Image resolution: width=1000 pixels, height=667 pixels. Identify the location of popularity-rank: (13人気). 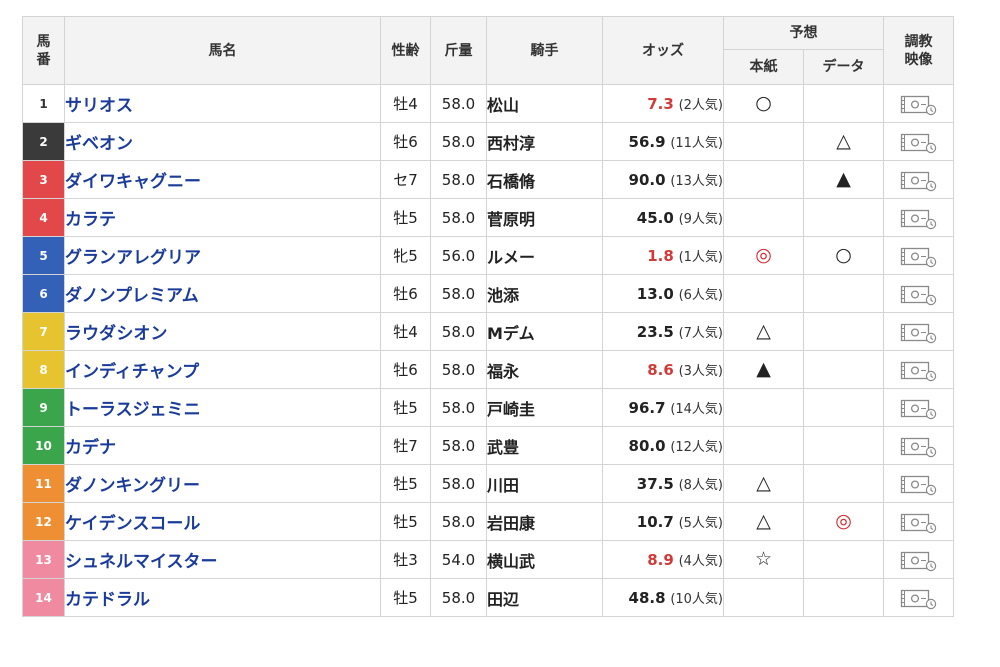
(696, 181).